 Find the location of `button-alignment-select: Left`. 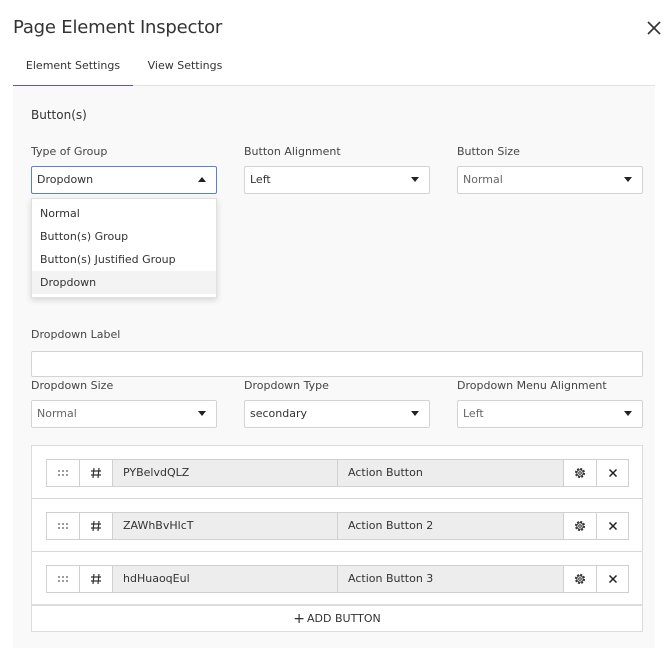

button-alignment-select: Left is located at coordinates (337, 180).